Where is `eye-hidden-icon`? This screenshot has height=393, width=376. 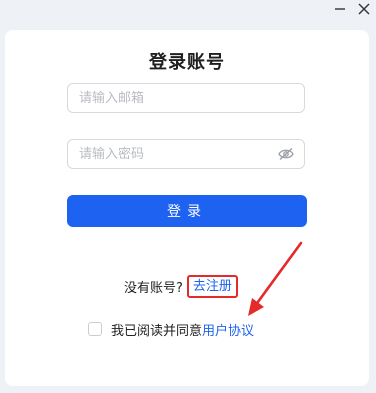 eye-hidden-icon is located at coordinates (286, 154).